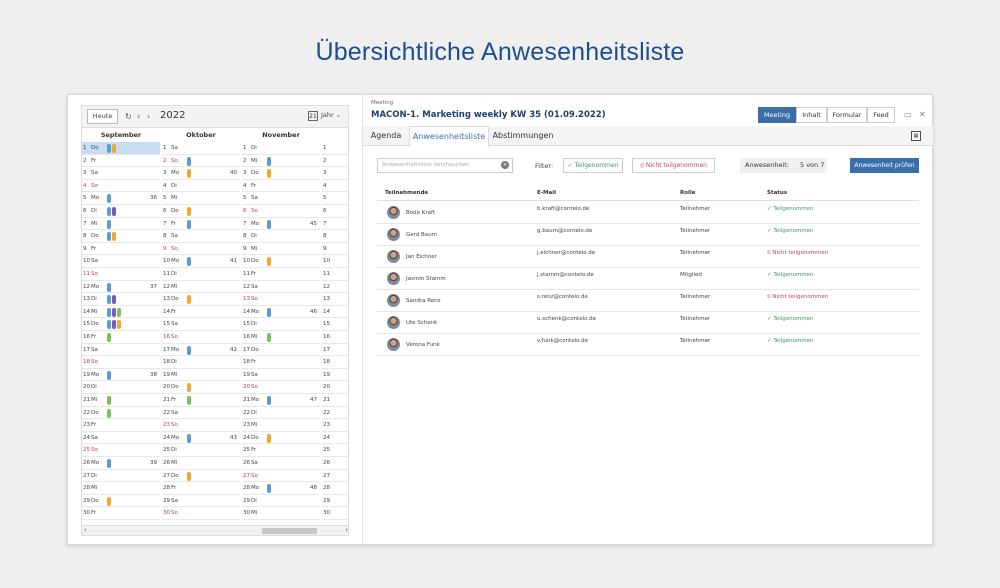  Describe the element at coordinates (281, 513) in the screenshot. I see `calendar-day: 30 Mi` at that location.